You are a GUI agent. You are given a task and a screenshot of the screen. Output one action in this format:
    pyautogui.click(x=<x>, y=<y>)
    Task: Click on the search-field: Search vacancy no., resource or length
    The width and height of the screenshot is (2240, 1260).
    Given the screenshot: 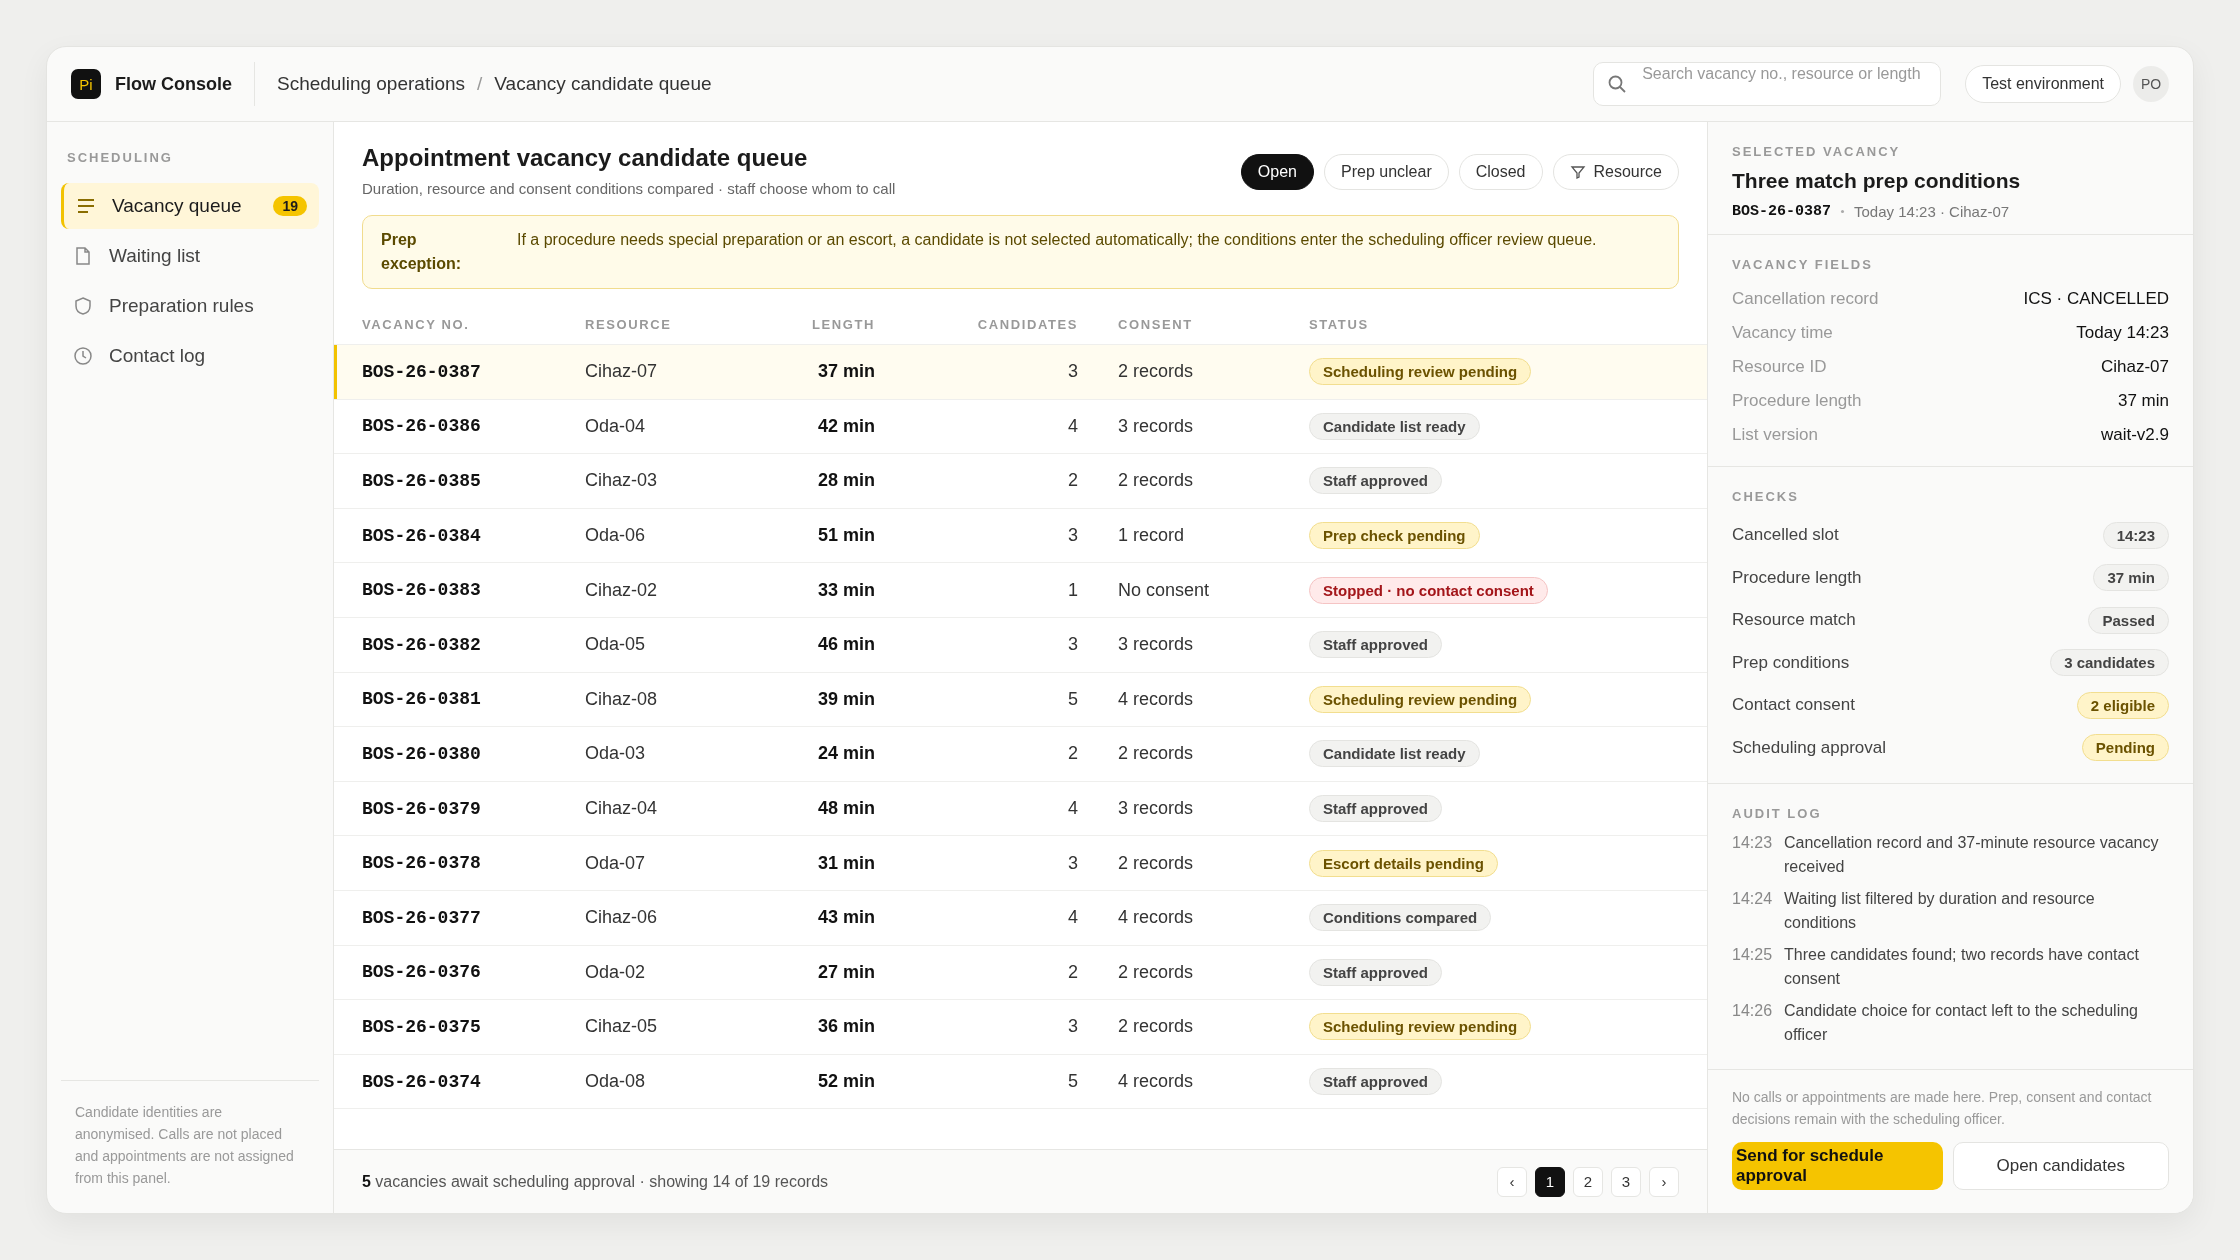 What is the action you would take?
    pyautogui.click(x=1767, y=84)
    